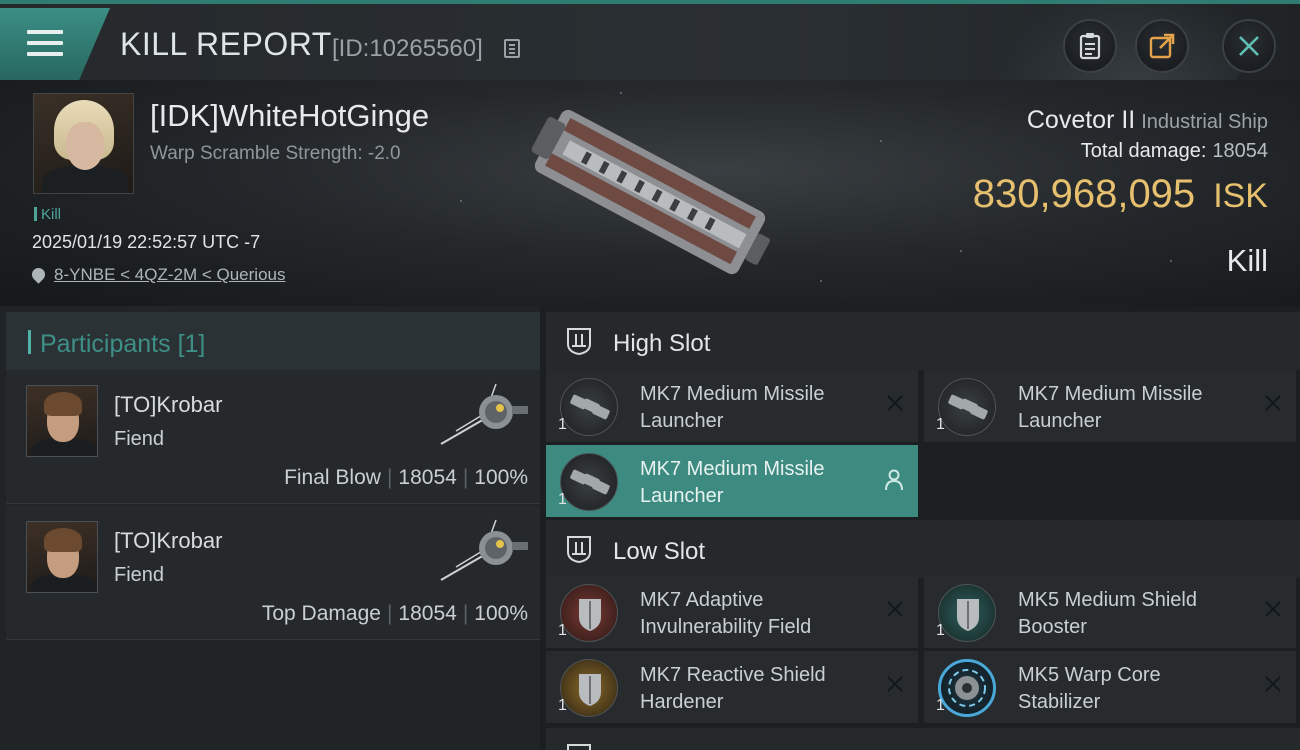 The image size is (1300, 750). Describe the element at coordinates (659, 551) in the screenshot. I see `low-slot-label: Low Slot` at that location.